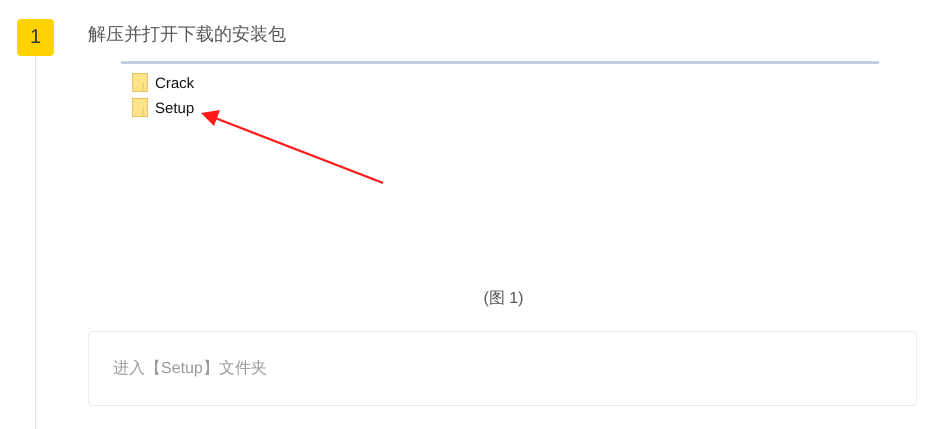 This screenshot has width=929, height=429. What do you see at coordinates (174, 83) in the screenshot?
I see `folder-name: Crack` at bounding box center [174, 83].